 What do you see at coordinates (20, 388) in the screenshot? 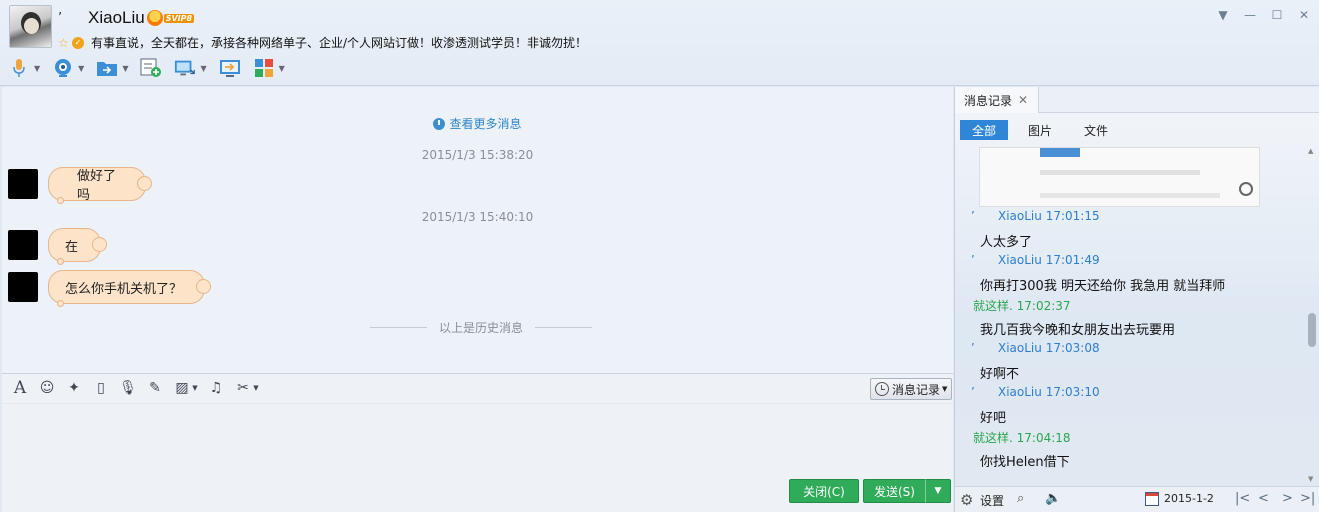
I see `font-icon: A` at bounding box center [20, 388].